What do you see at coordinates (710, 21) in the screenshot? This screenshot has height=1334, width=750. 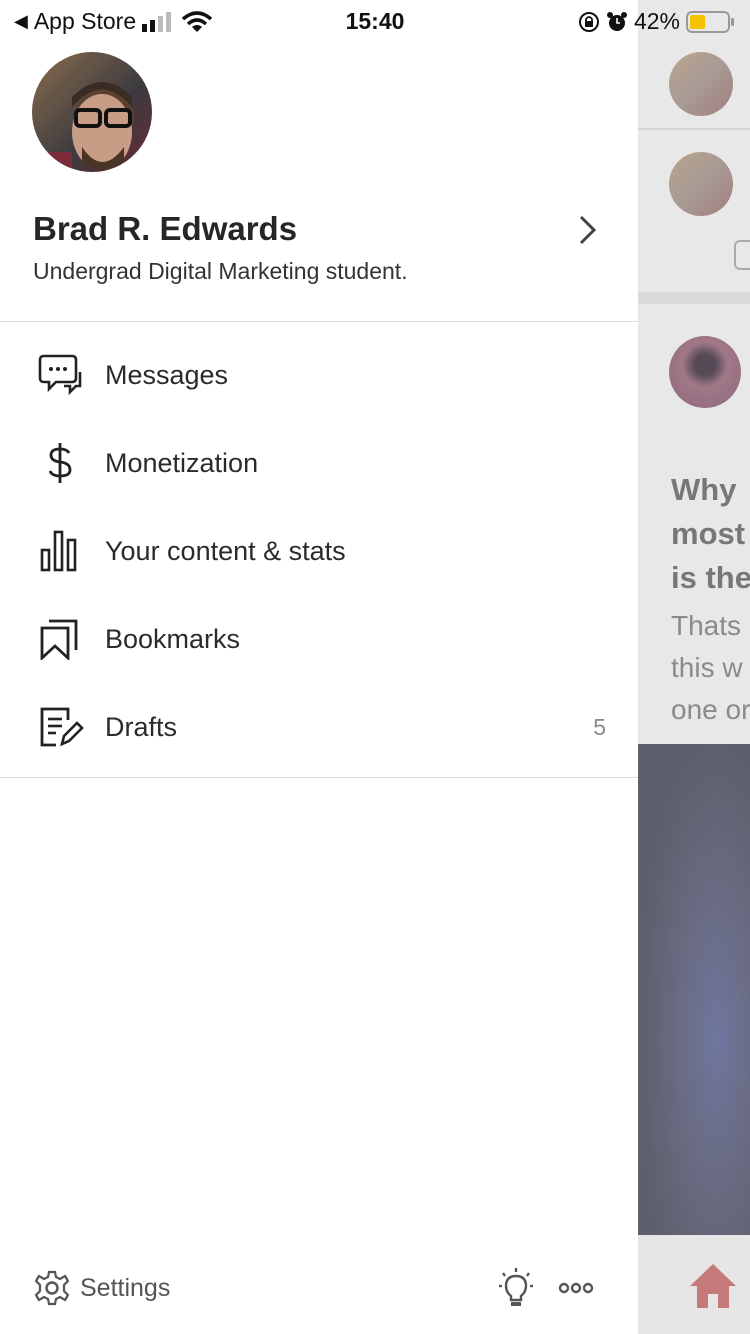 I see `battery-icon` at bounding box center [710, 21].